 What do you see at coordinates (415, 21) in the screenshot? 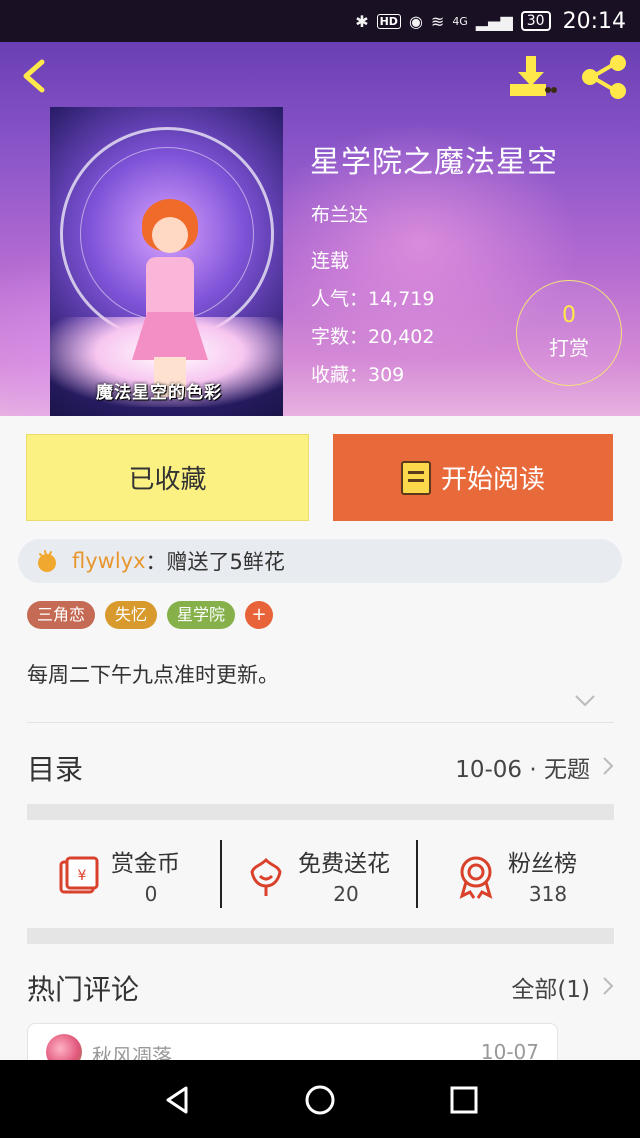
I see `eye-icon: ◉` at bounding box center [415, 21].